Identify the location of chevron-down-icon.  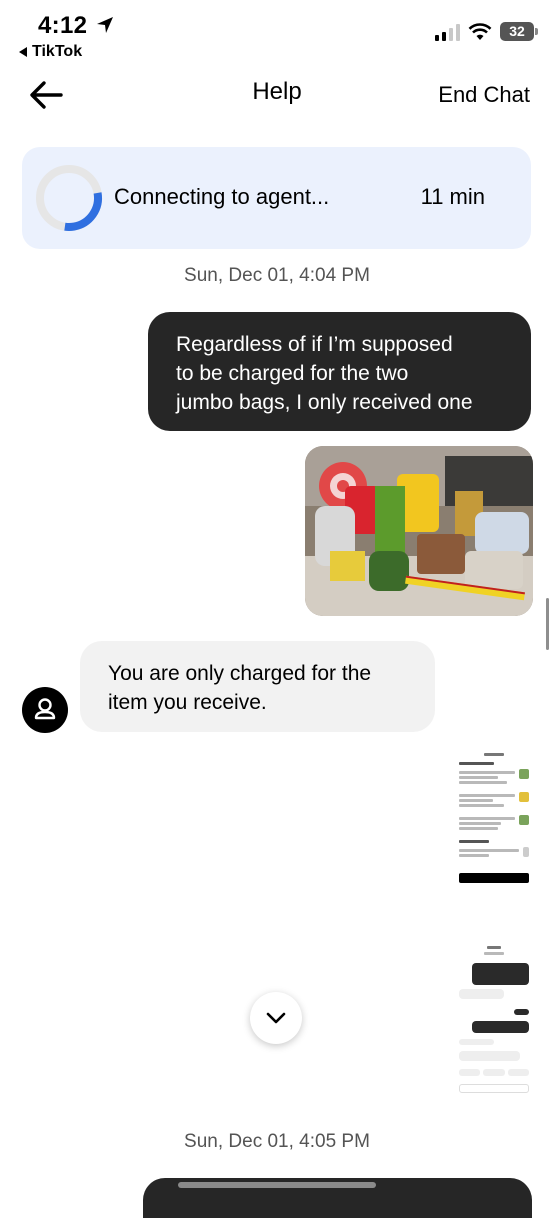
(276, 1018).